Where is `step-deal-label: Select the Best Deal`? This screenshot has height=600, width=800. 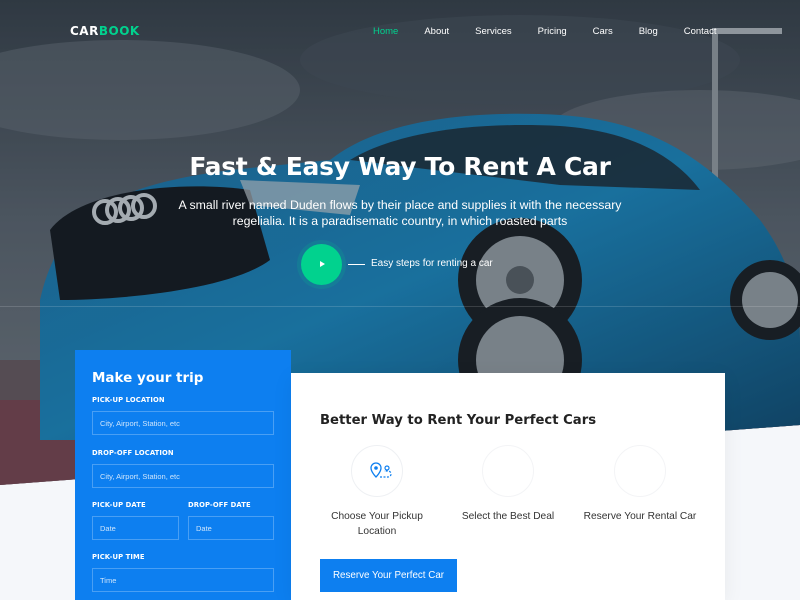 step-deal-label: Select the Best Deal is located at coordinates (508, 516).